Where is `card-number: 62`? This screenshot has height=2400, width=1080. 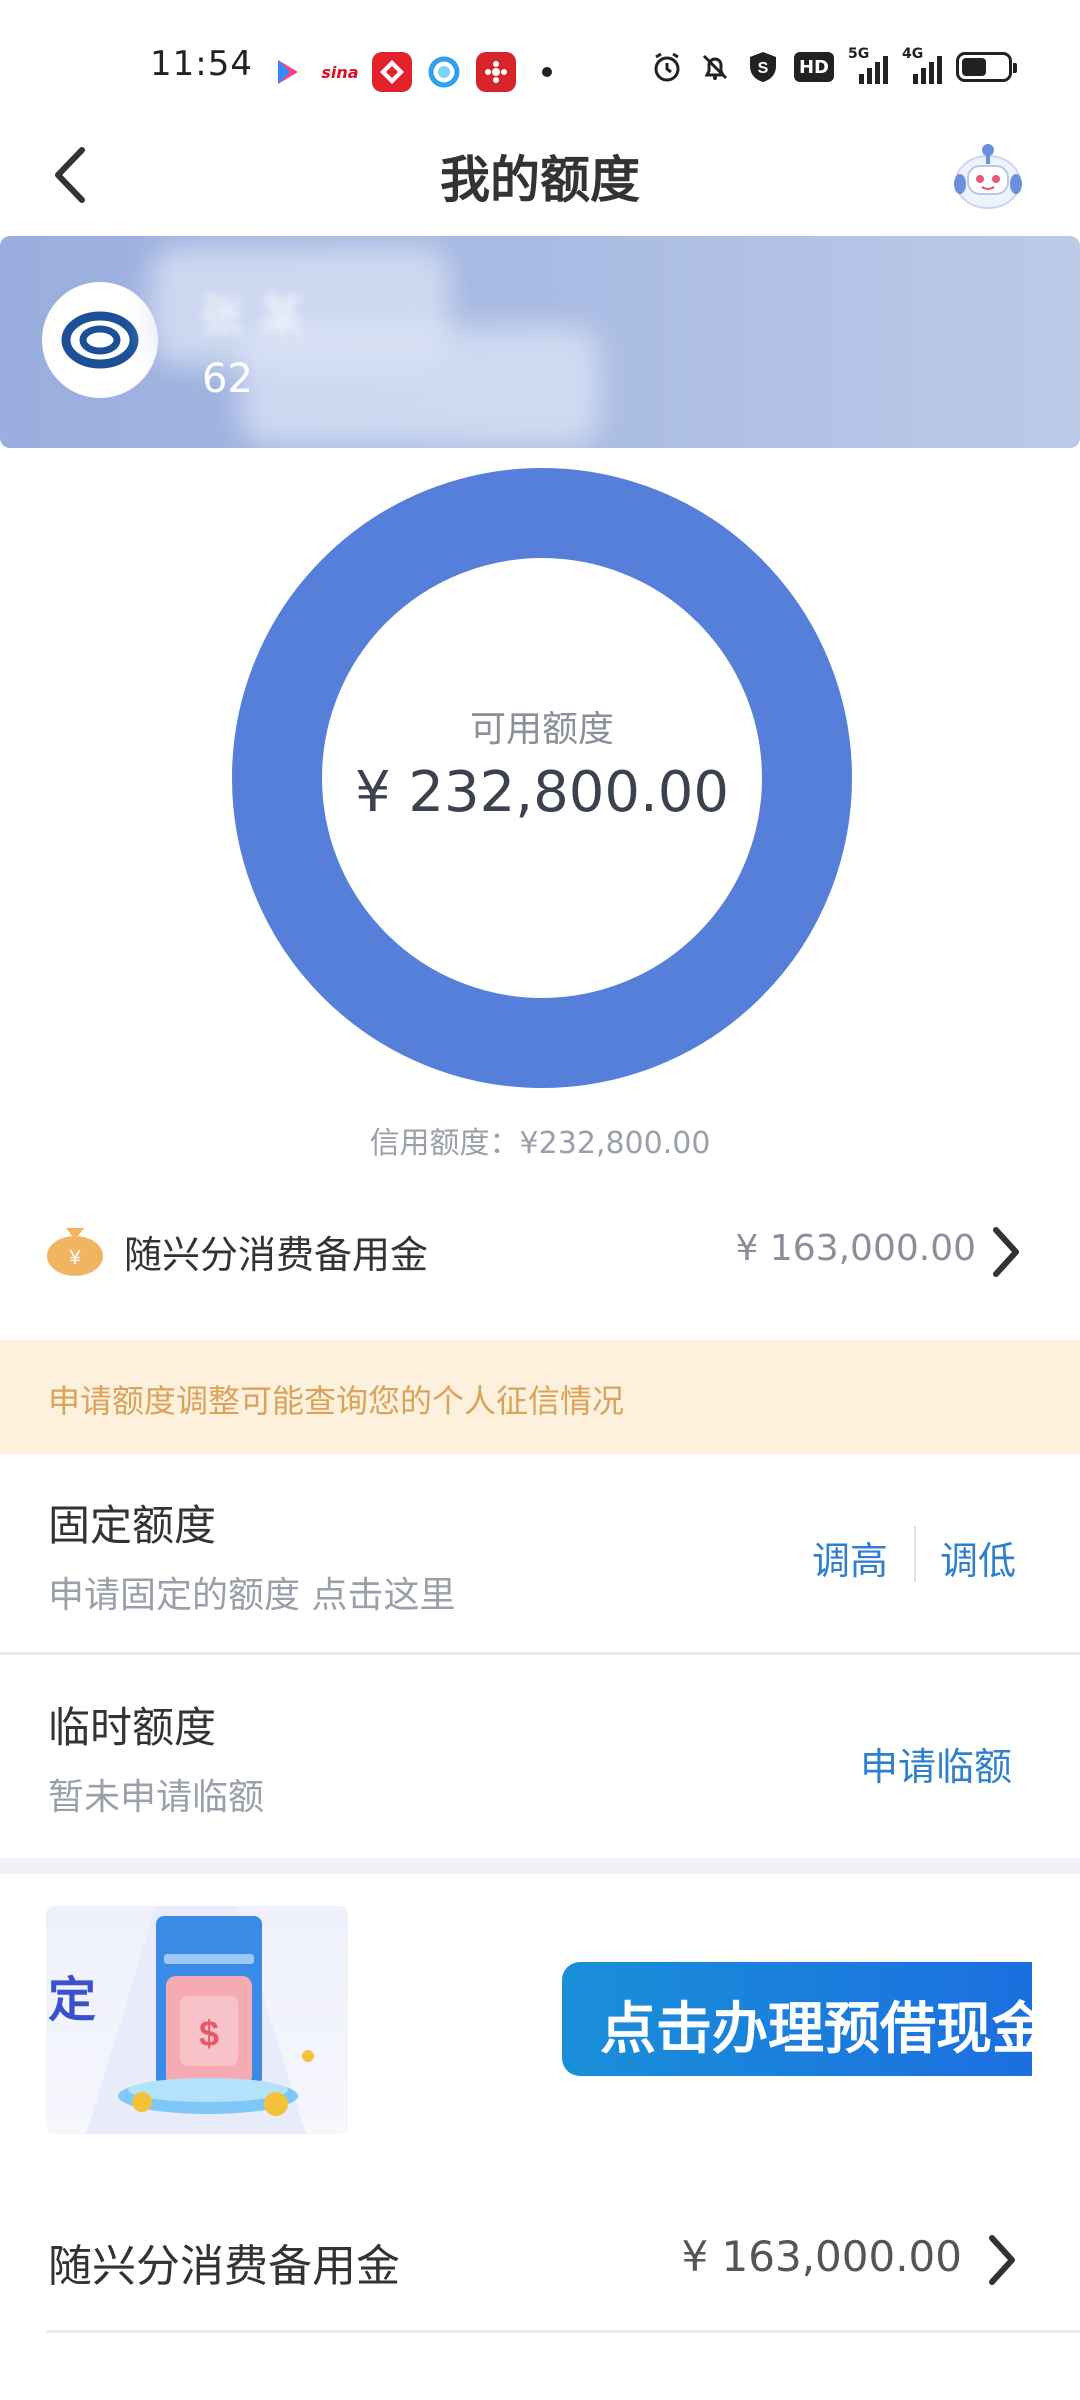
card-number: 62 is located at coordinates (227, 379).